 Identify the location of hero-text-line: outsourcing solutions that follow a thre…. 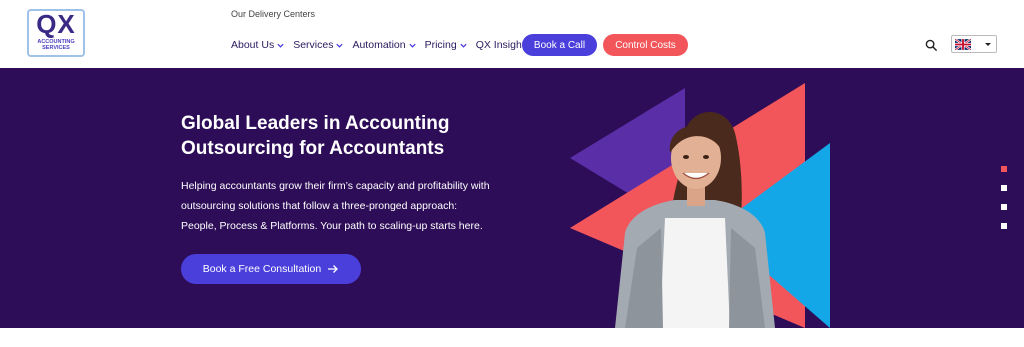
(319, 206).